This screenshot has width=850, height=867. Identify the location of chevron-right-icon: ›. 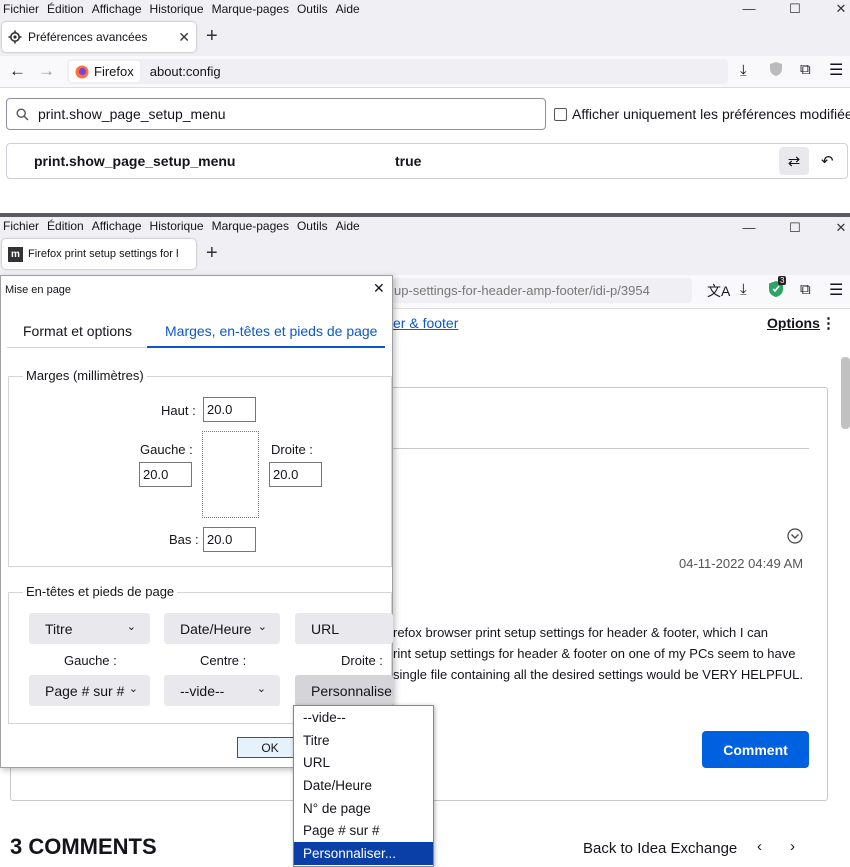
(792, 846).